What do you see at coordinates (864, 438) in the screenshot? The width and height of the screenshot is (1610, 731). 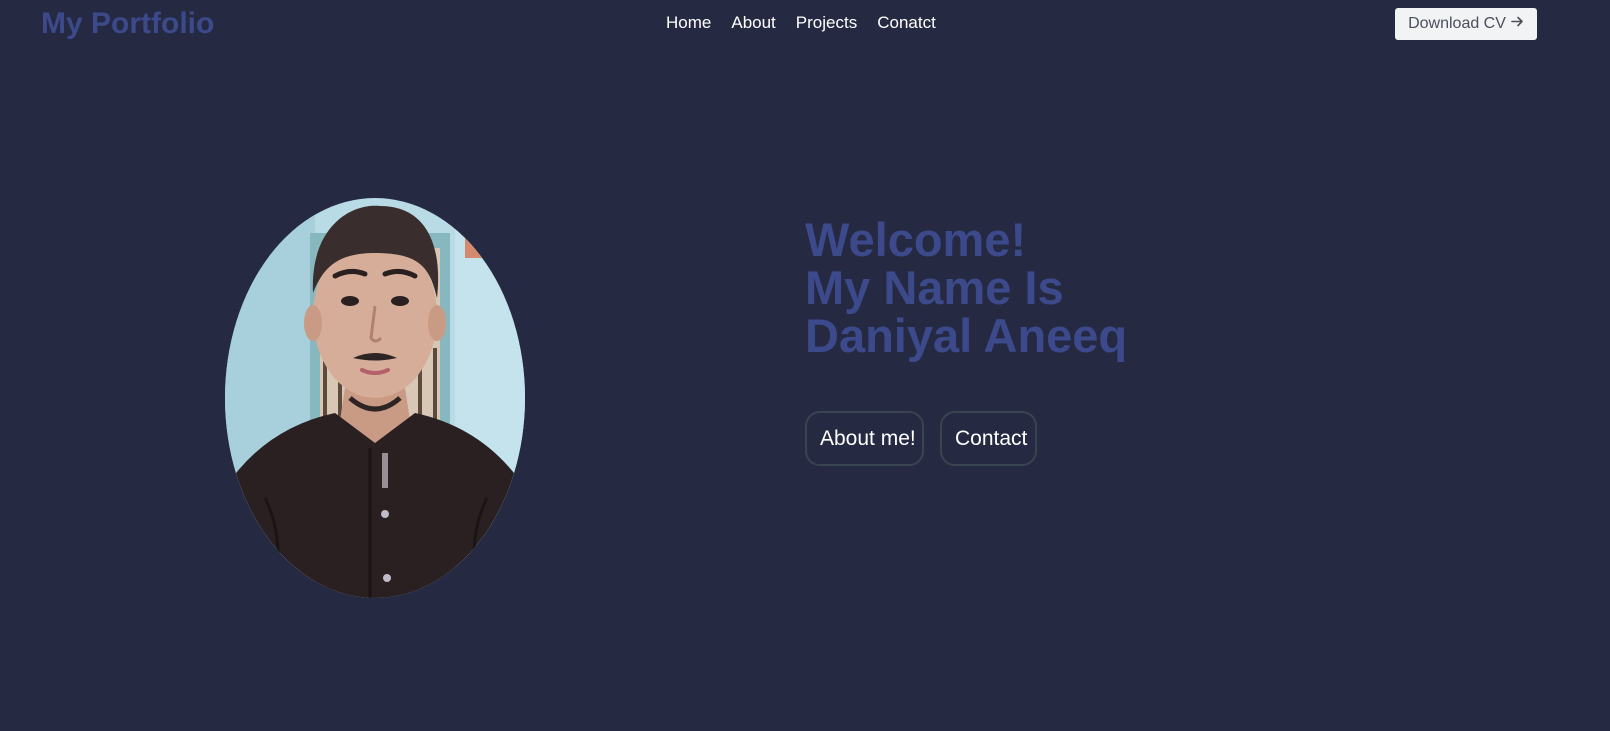 I see `about-me-button: About me!` at bounding box center [864, 438].